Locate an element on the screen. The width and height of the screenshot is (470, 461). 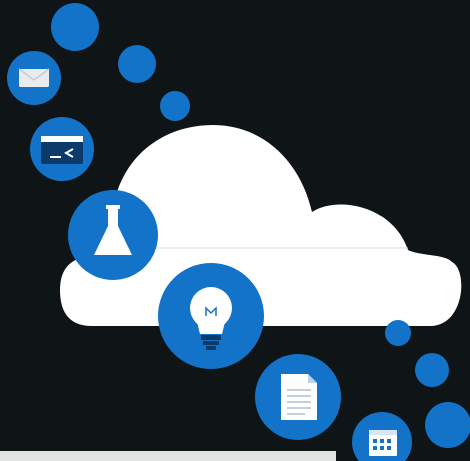
terminal-icon is located at coordinates (62, 149).